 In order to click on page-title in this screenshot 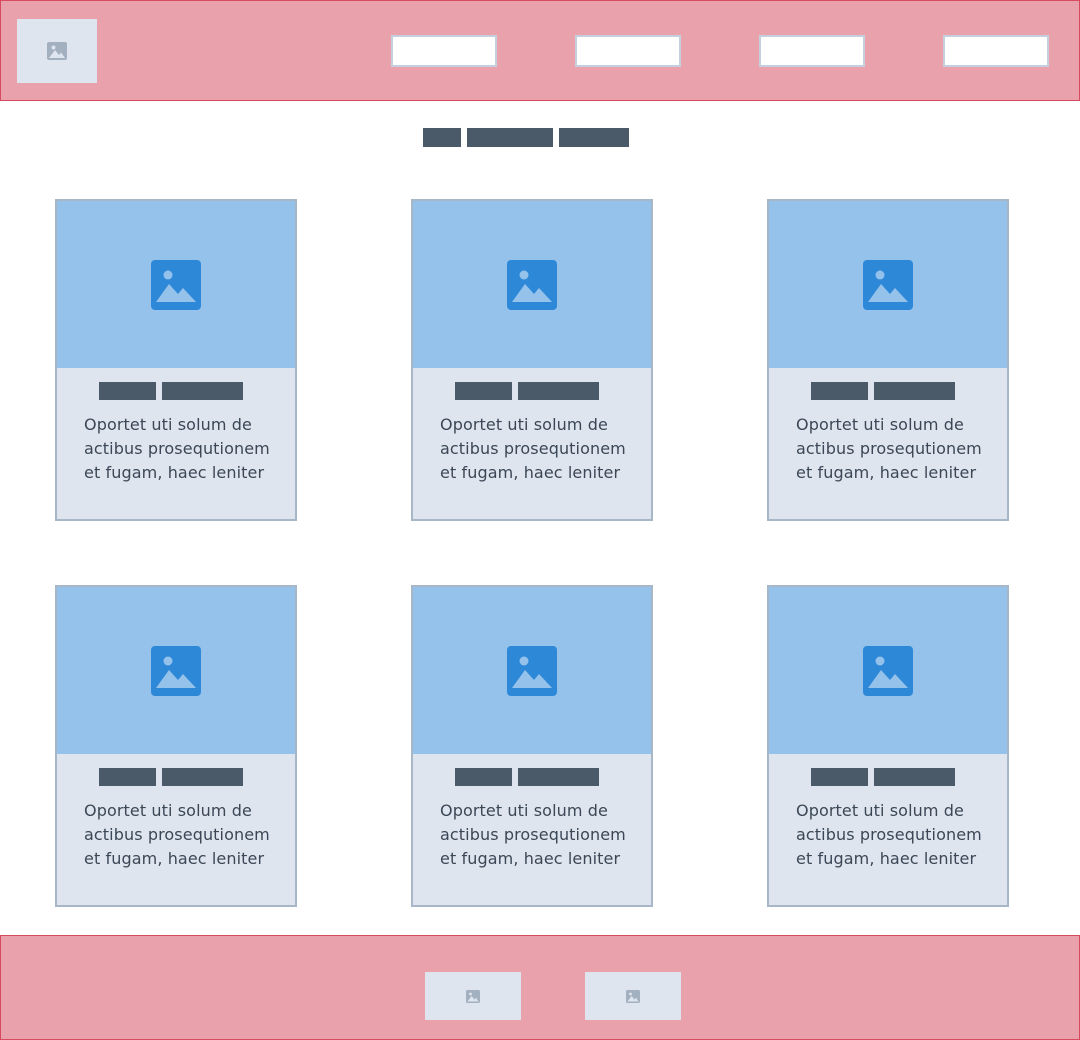, I will do `click(540, 137)`.